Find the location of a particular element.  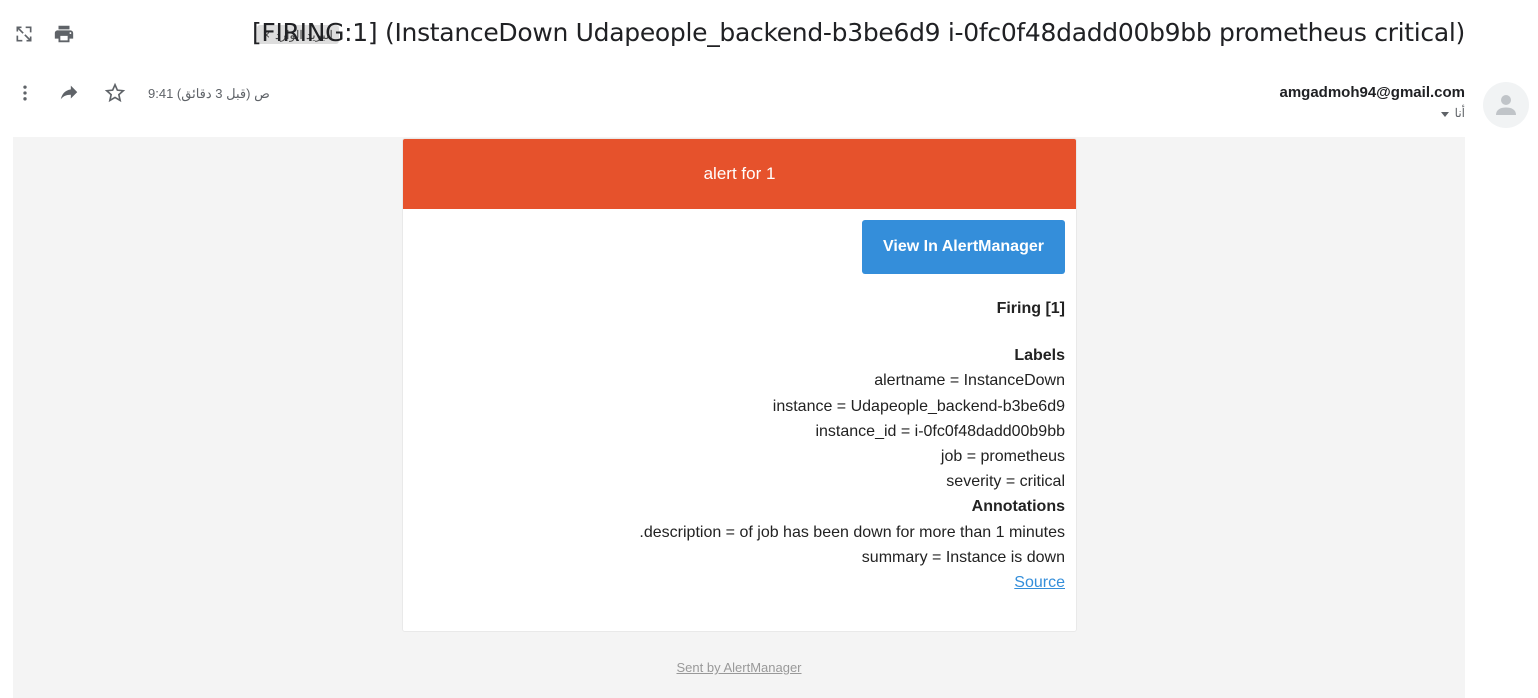

chevron-down-icon is located at coordinates (1444, 114).